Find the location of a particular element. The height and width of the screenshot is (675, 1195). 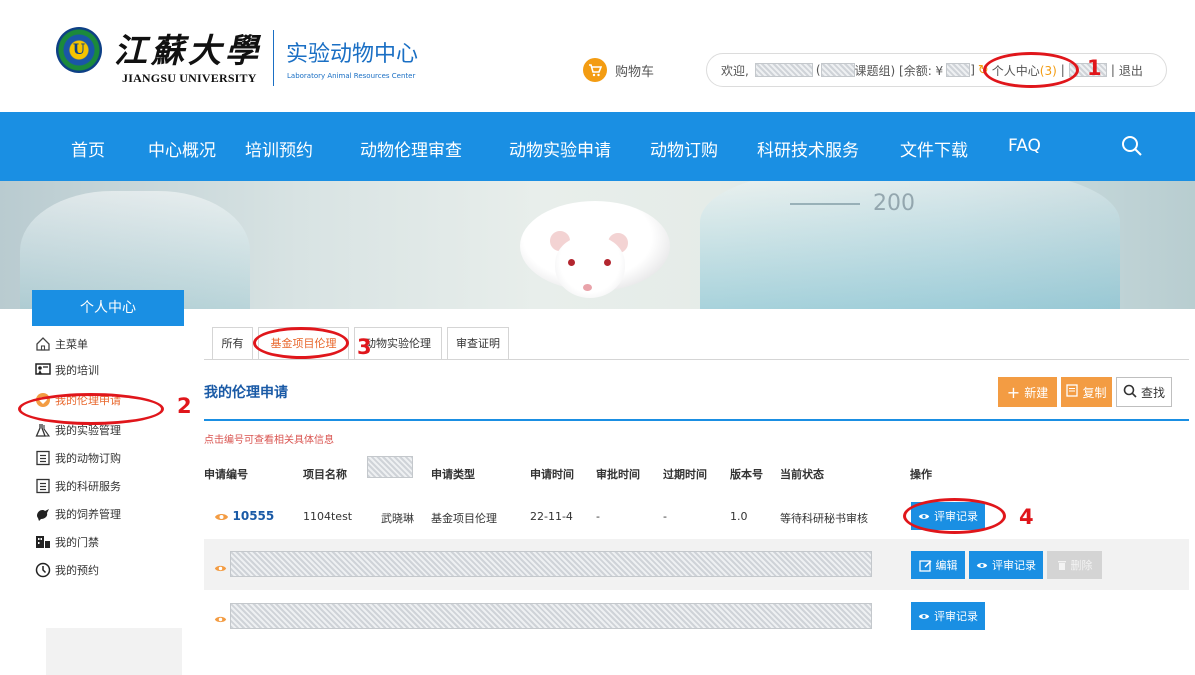

animal-icon is located at coordinates (42, 514).